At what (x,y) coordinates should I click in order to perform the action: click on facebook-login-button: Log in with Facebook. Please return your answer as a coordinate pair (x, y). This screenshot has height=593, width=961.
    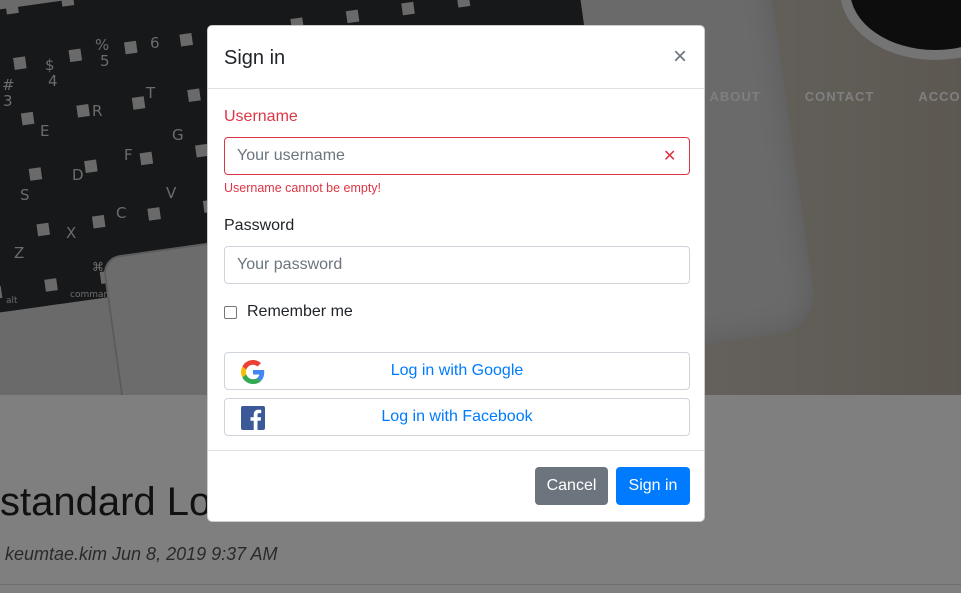
    Looking at the image, I should click on (457, 417).